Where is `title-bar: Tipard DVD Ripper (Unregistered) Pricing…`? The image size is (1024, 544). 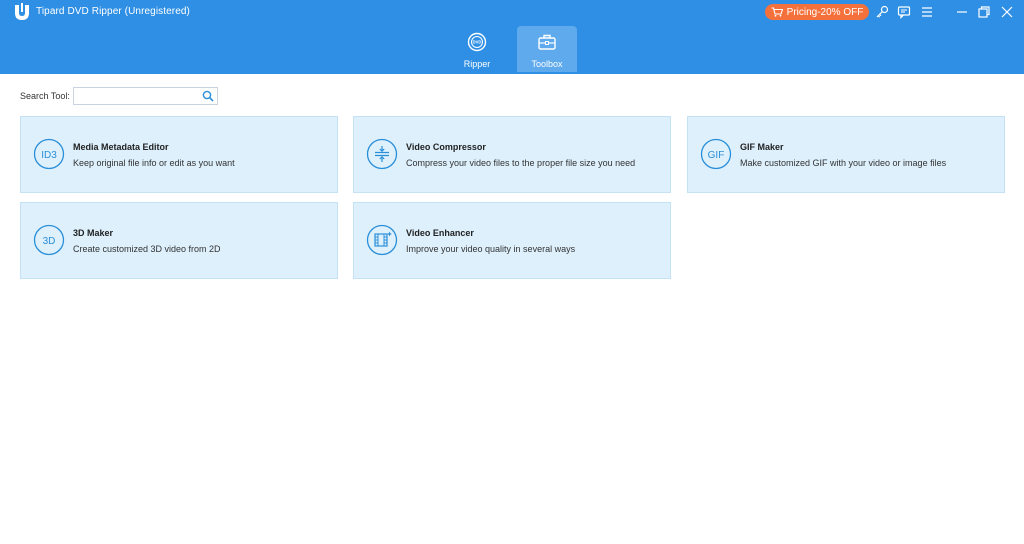 title-bar: Tipard DVD Ripper (Unregistered) Pricing… is located at coordinates (512, 37).